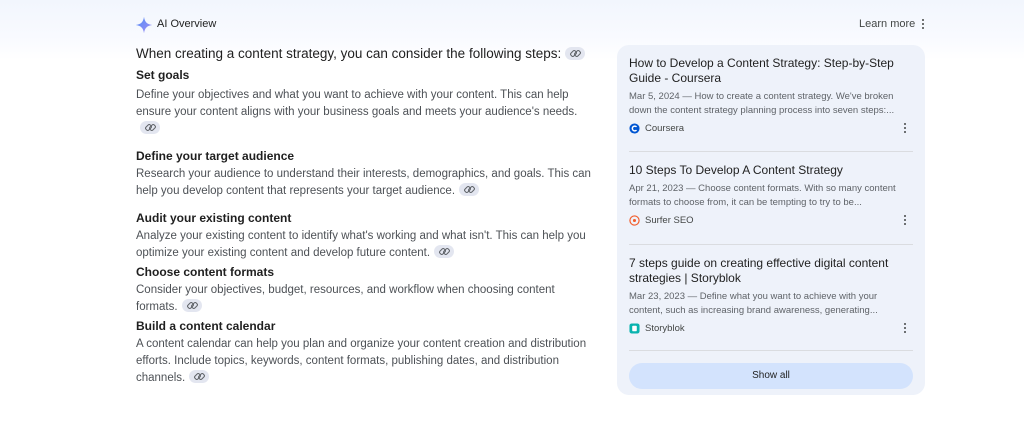 The width and height of the screenshot is (1024, 421). What do you see at coordinates (634, 128) in the screenshot?
I see `coursera-icon` at bounding box center [634, 128].